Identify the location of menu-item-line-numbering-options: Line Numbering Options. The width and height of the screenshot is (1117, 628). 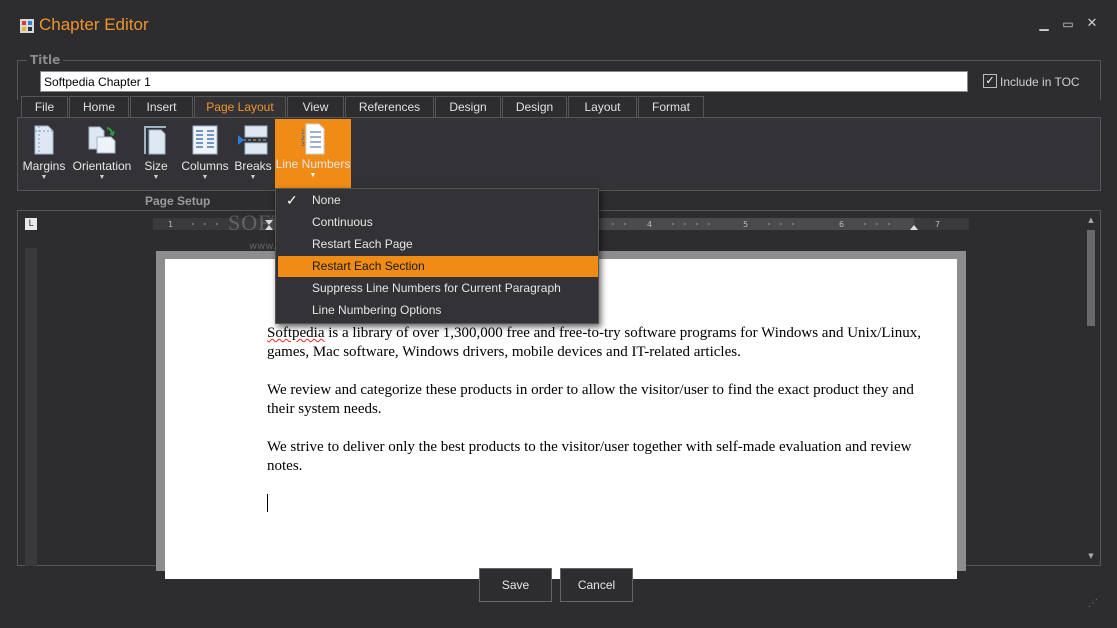
(438, 310).